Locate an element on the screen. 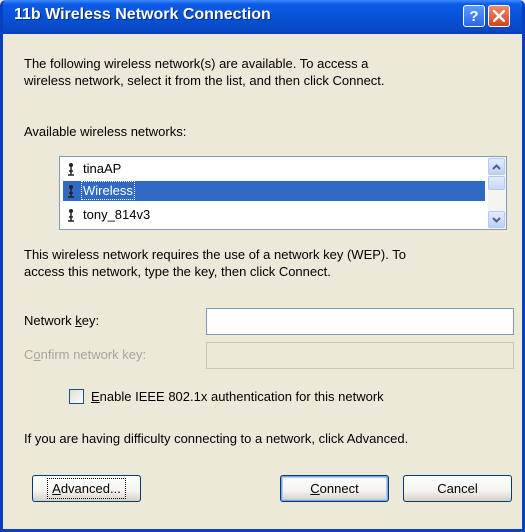 The height and width of the screenshot is (532, 525). network-name: tony_814v3 is located at coordinates (117, 214).